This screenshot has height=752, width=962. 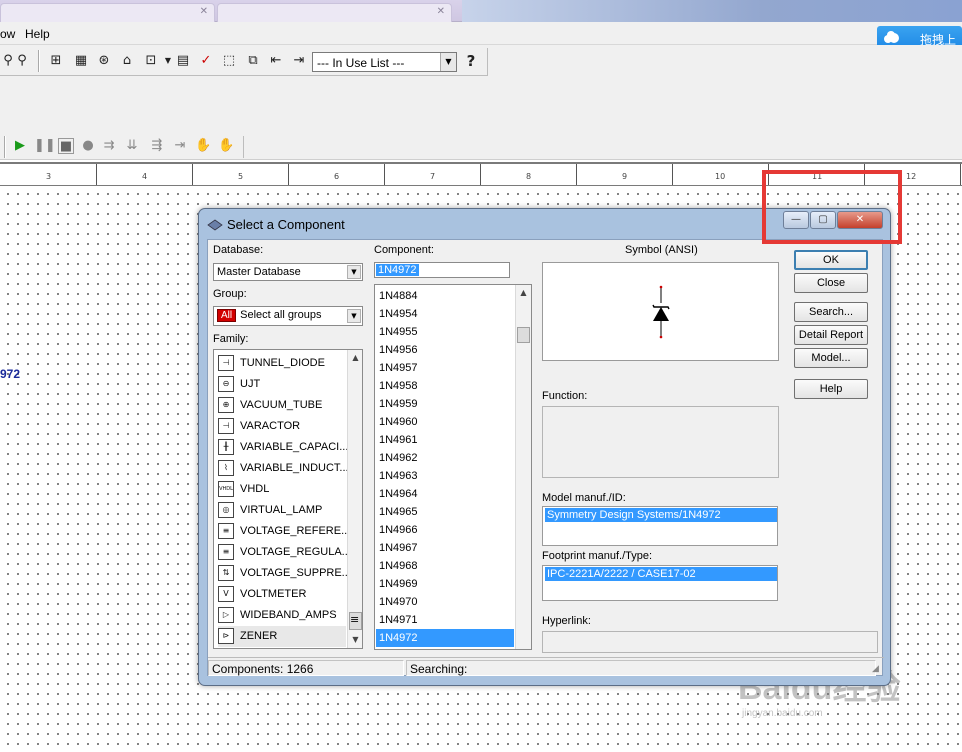 What do you see at coordinates (37, 34) in the screenshot?
I see `menu-help: Help` at bounding box center [37, 34].